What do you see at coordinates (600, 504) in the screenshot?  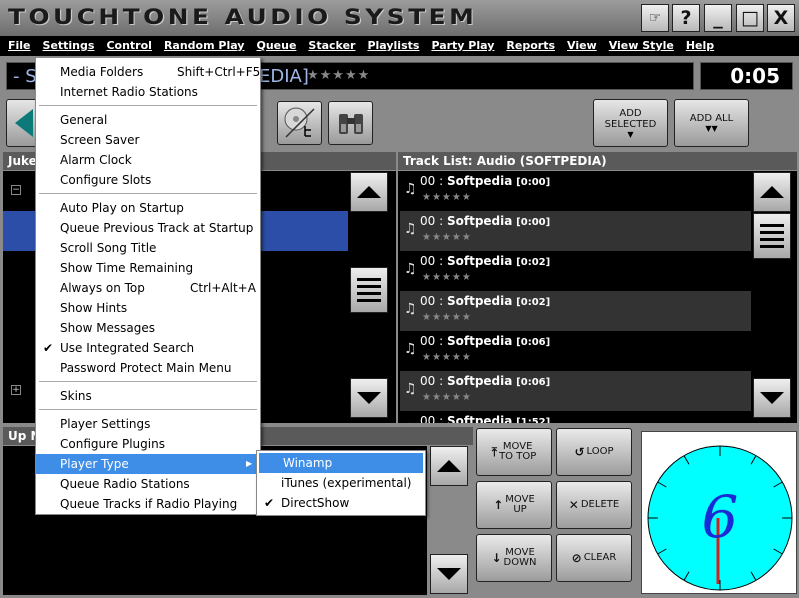 I see `delete-label: DELETE` at bounding box center [600, 504].